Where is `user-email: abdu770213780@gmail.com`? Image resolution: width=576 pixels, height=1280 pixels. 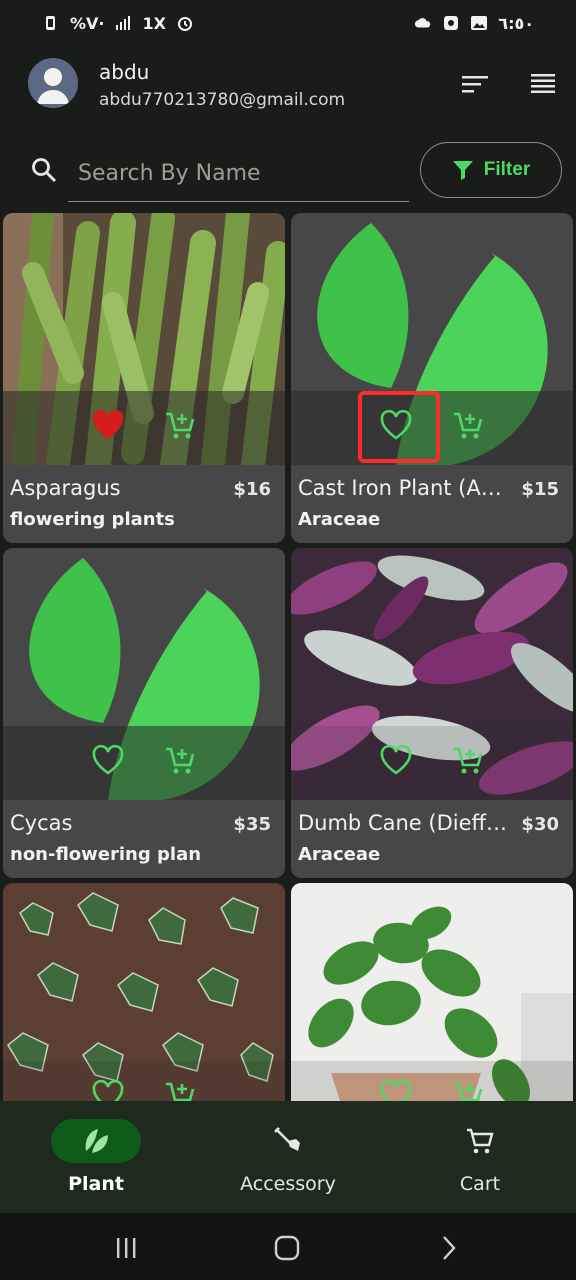
user-email: abdu770213780@gmail.com is located at coordinates (222, 100).